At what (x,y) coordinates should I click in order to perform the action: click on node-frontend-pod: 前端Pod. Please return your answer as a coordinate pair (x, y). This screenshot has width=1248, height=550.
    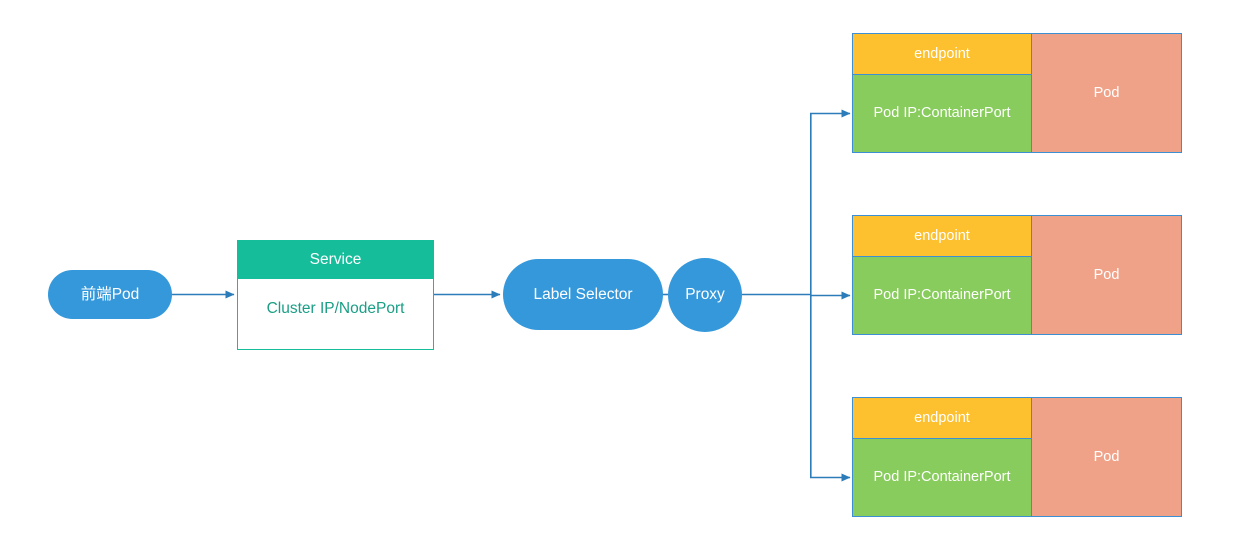
    Looking at the image, I should click on (110, 294).